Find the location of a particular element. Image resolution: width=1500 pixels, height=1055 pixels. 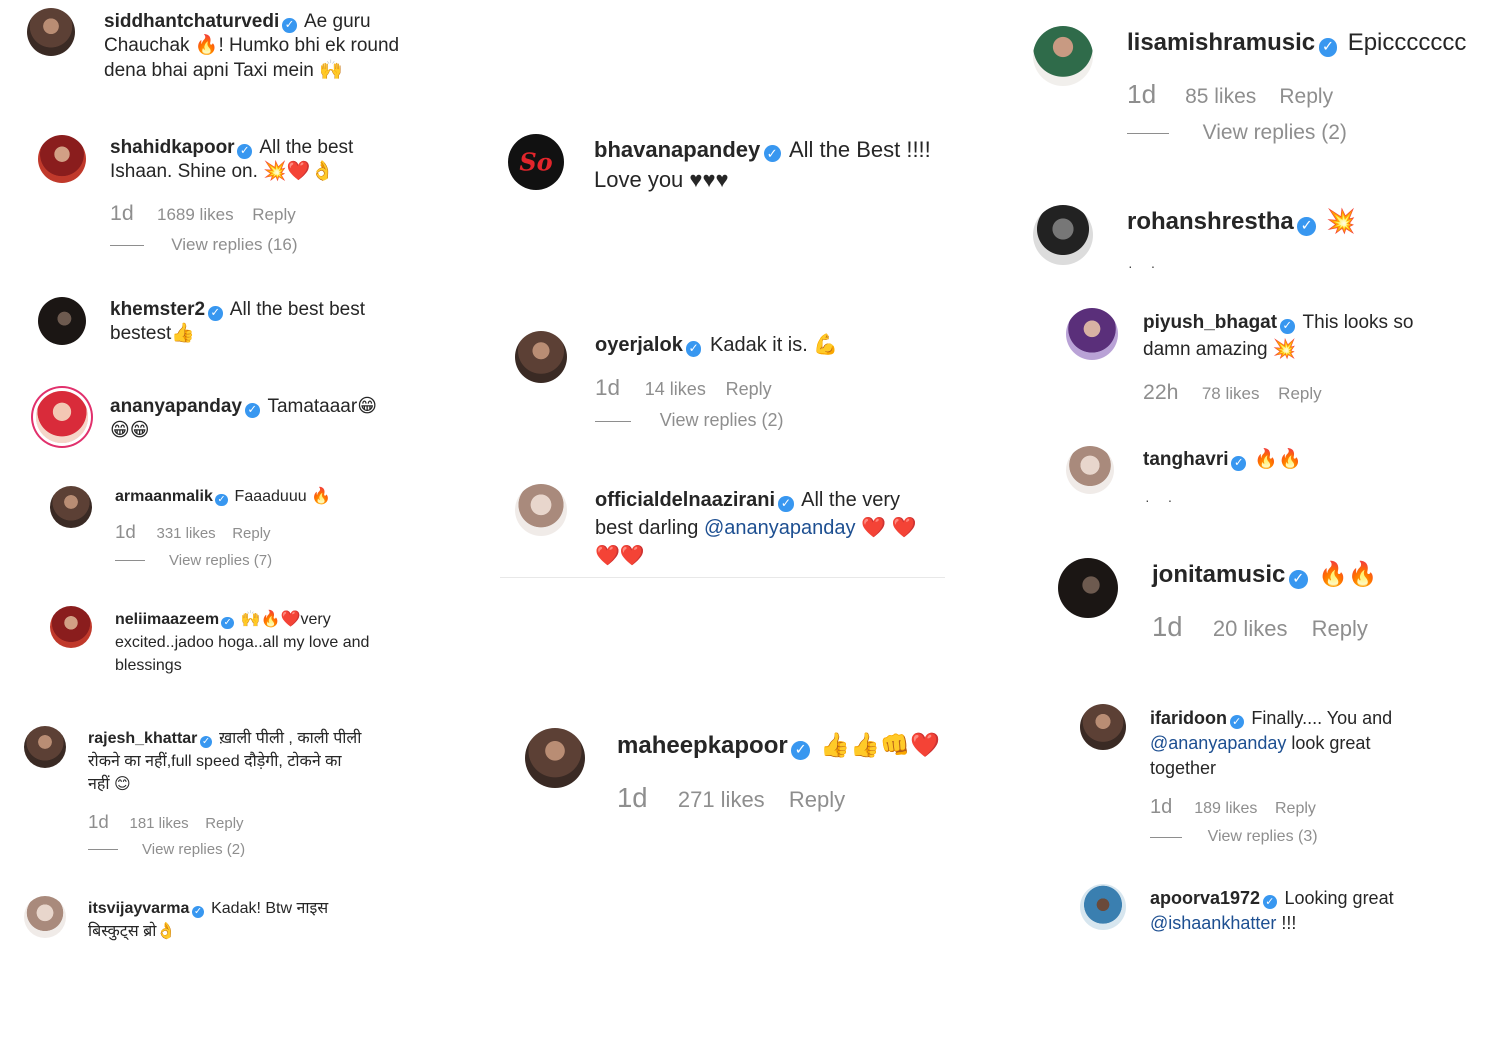

username: bhavanapandey is located at coordinates (677, 149).